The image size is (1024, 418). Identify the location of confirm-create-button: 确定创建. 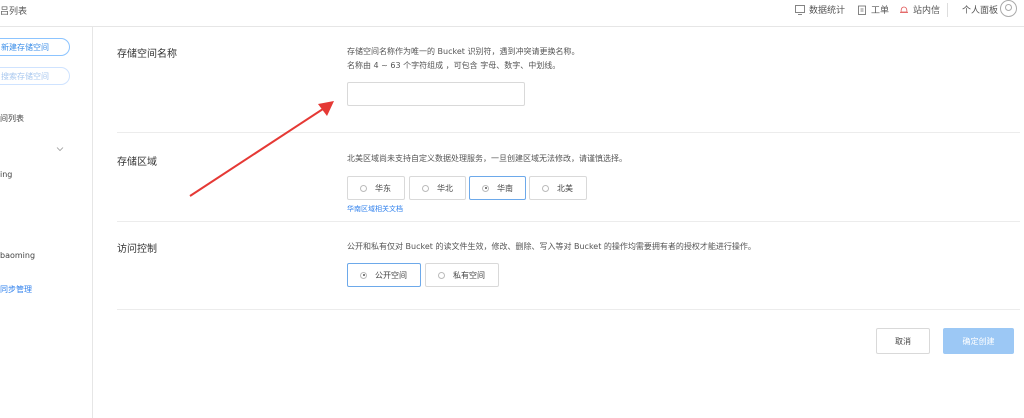
(978, 341).